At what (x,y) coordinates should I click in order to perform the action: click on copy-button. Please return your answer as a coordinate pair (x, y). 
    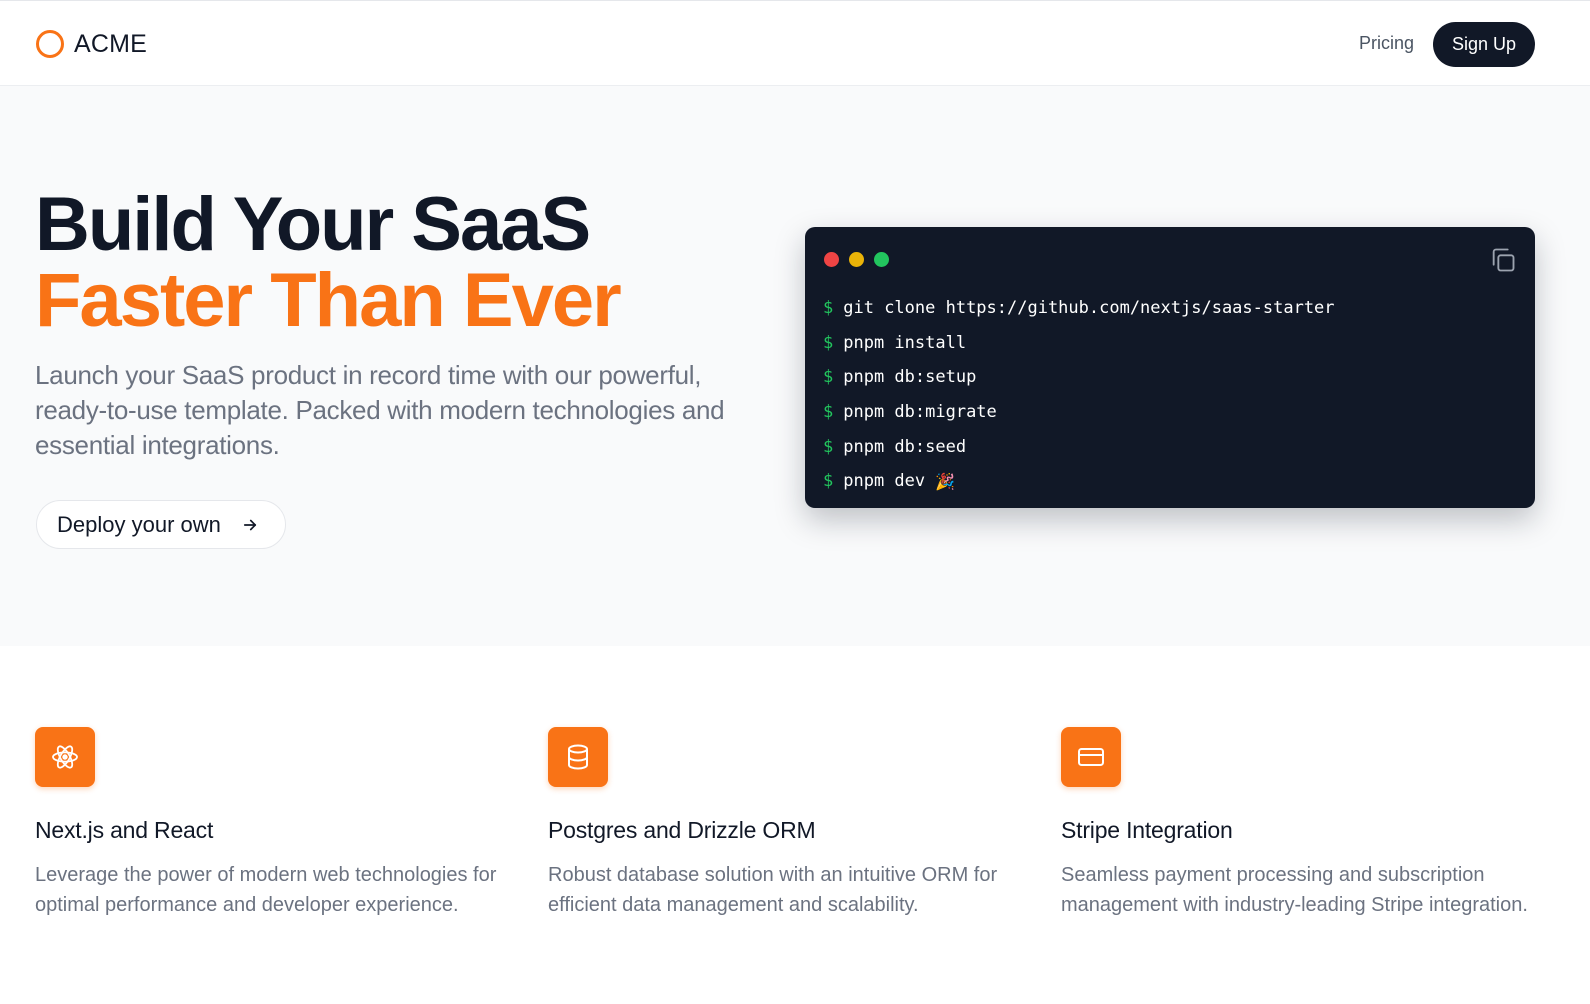
    Looking at the image, I should click on (1503, 260).